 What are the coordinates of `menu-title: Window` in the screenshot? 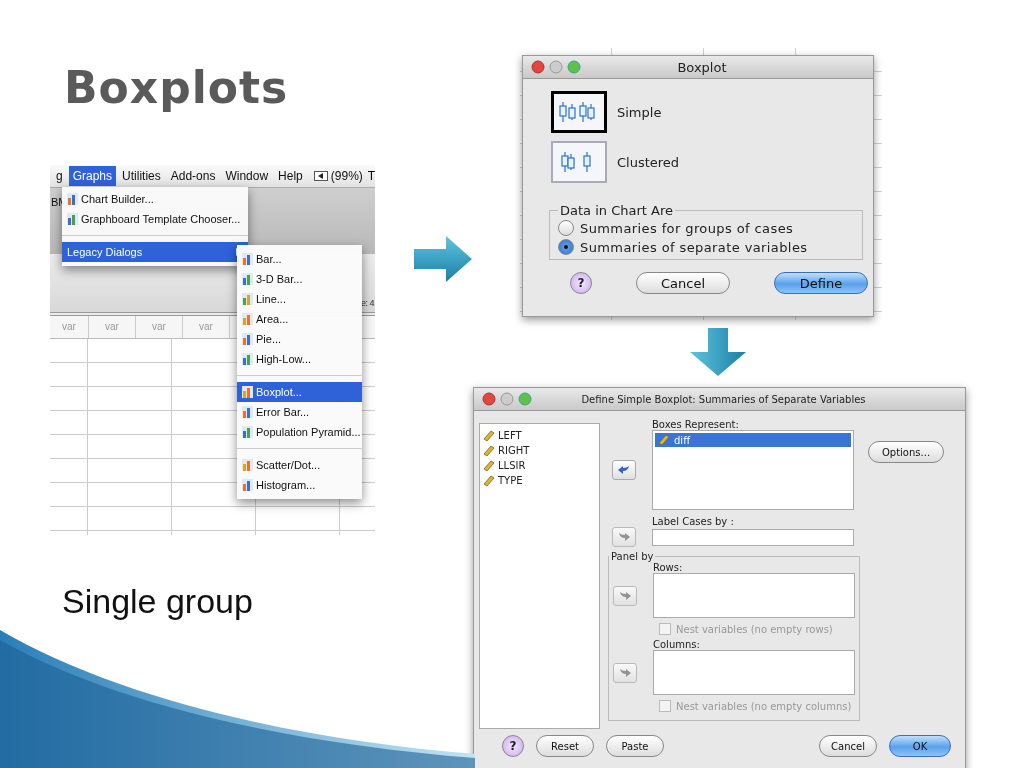 It's located at (247, 176).